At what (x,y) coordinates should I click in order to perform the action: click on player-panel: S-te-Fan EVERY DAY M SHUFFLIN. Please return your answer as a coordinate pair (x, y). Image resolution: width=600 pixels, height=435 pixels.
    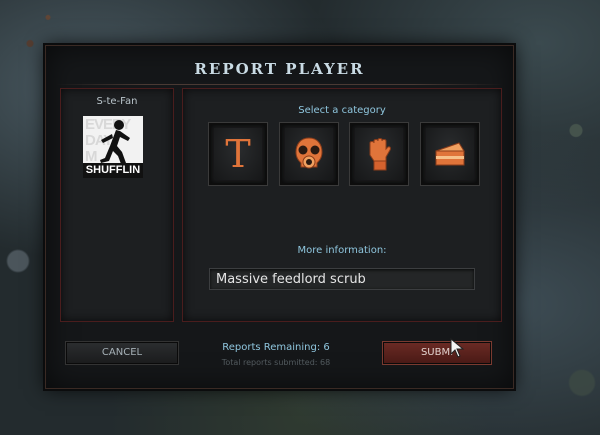
    Looking at the image, I should click on (117, 205).